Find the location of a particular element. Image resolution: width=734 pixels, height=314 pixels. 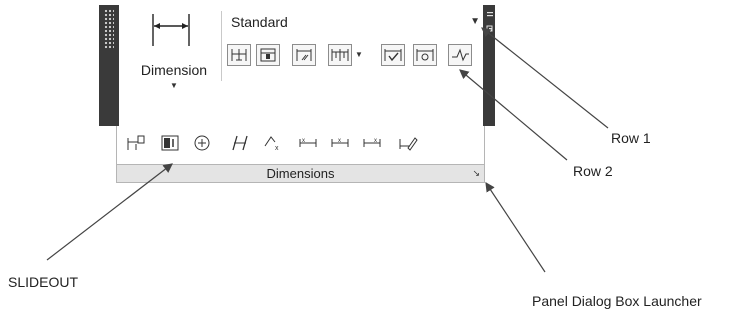

panel-title-bar: Dimensions ↘ is located at coordinates (300, 173).